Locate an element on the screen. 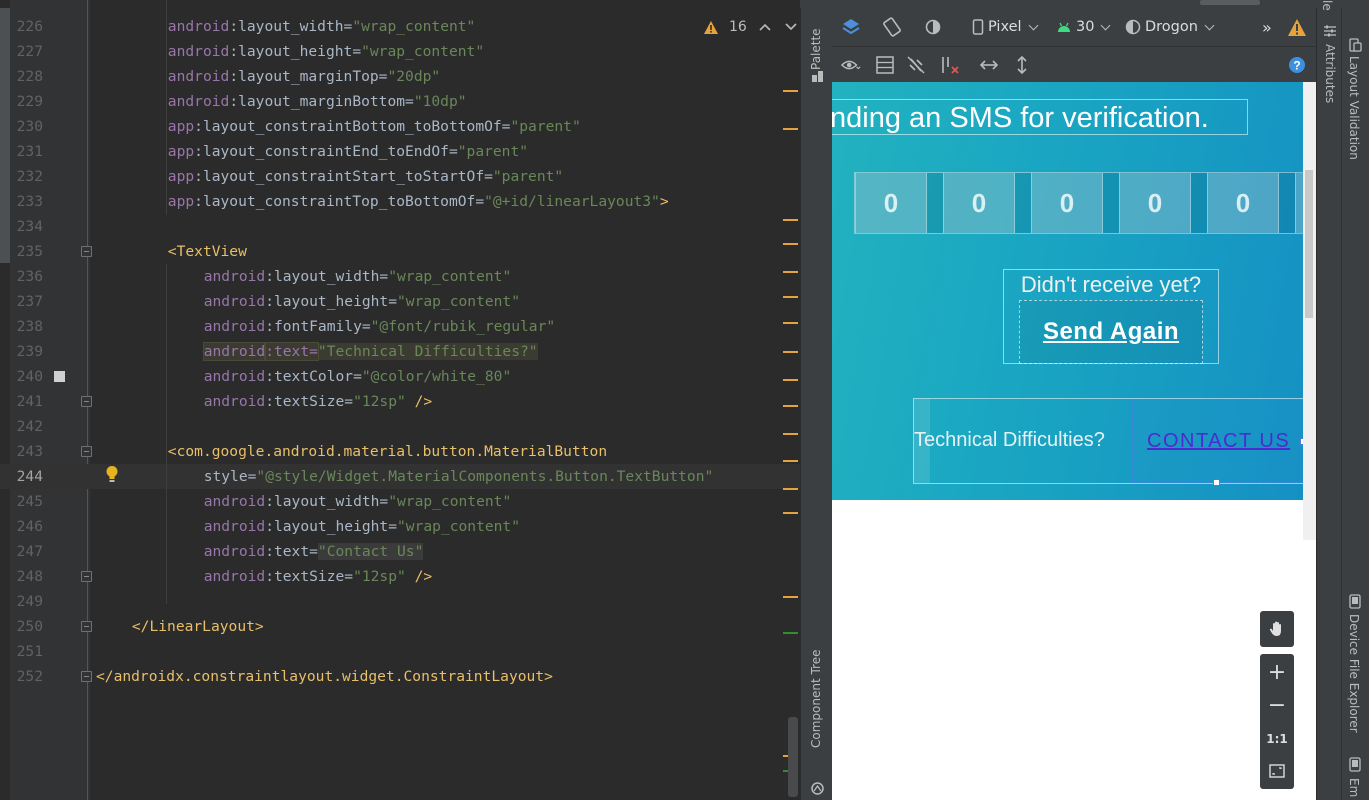 This screenshot has width=1369, height=800. api-level-selector: 30 is located at coordinates (1083, 27).